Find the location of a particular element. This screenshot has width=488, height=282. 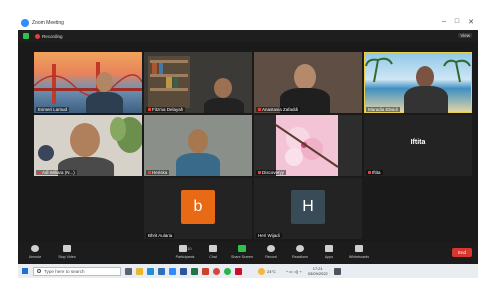

participant-tile-active-speaker: Maradia Ebsidi is located at coordinates (418, 82).